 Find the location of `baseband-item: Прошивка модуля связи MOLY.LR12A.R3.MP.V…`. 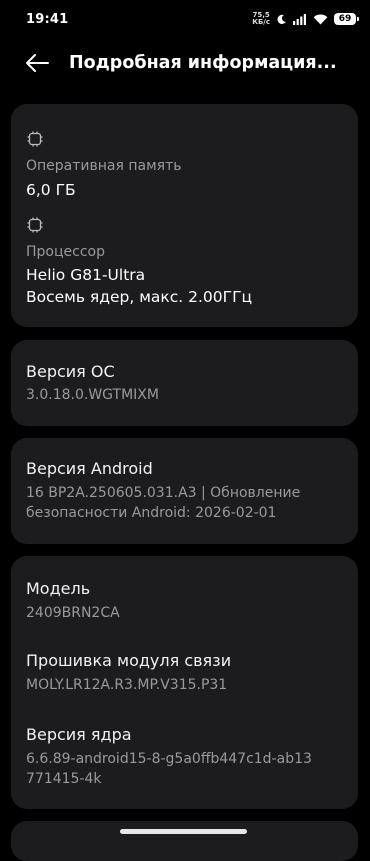

baseband-item: Прошивка модуля связи MOLY.LR12A.R3.MP.V… is located at coordinates (185, 673).